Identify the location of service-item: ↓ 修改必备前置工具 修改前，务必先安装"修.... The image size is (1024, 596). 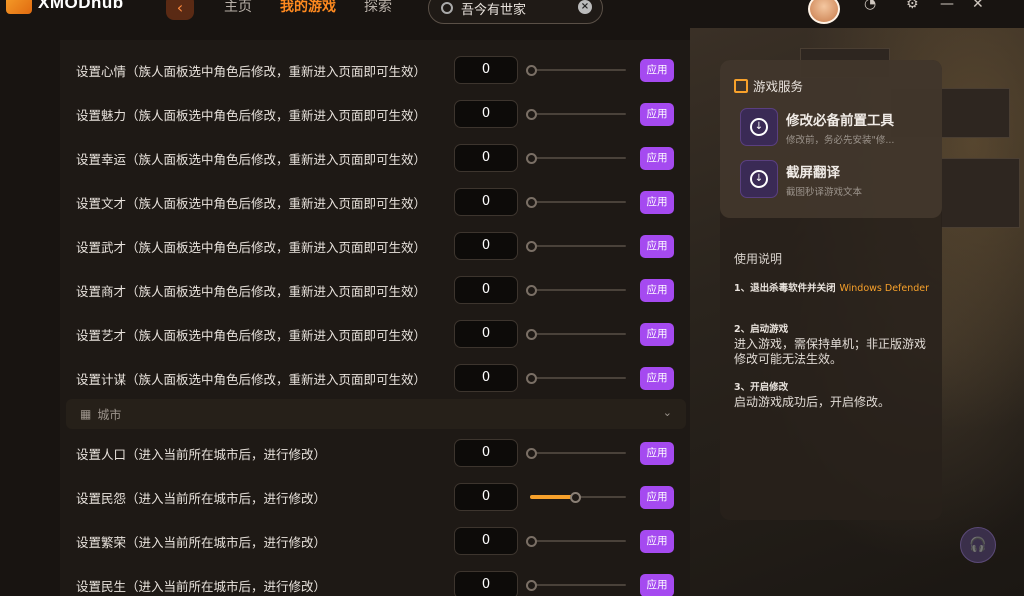
(835, 128).